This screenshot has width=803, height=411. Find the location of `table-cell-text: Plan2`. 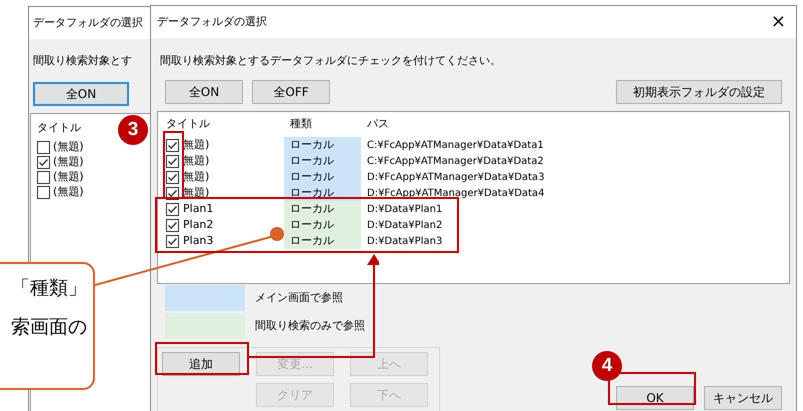

table-cell-text: Plan2 is located at coordinates (198, 224).